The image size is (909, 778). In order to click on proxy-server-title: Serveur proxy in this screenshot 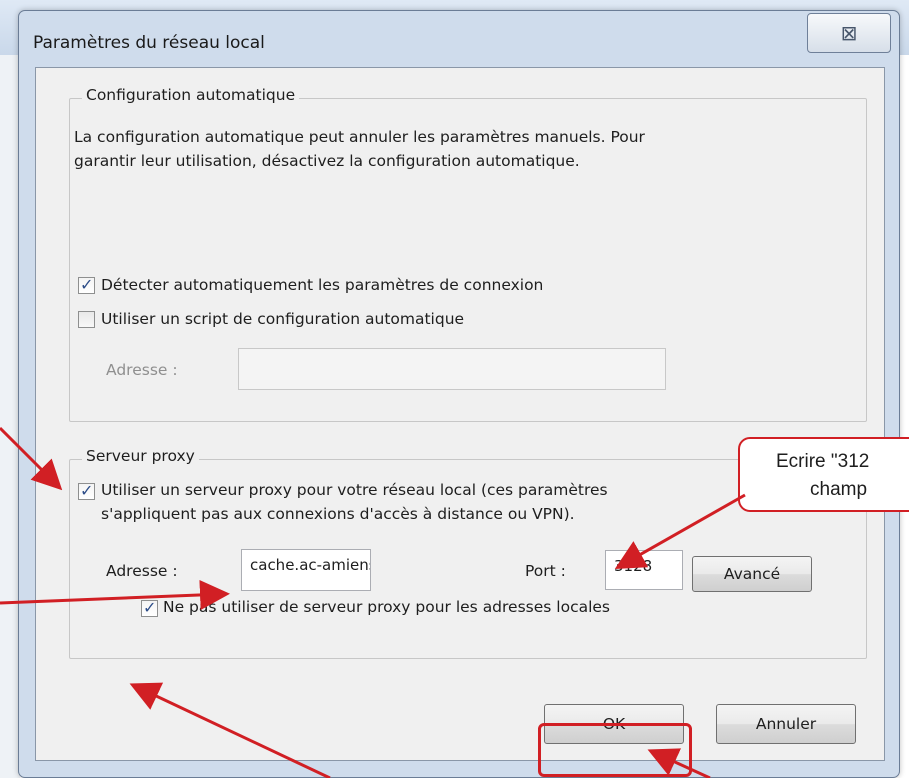, I will do `click(140, 456)`.